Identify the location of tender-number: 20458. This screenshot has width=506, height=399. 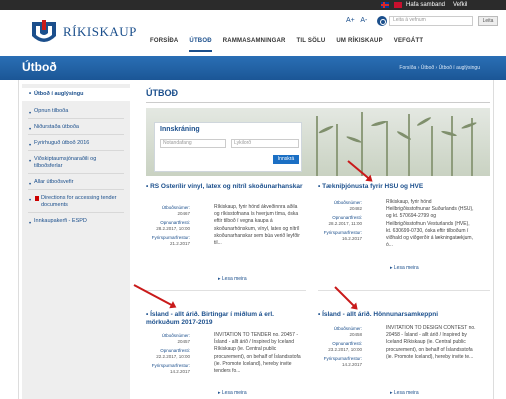
(355, 334).